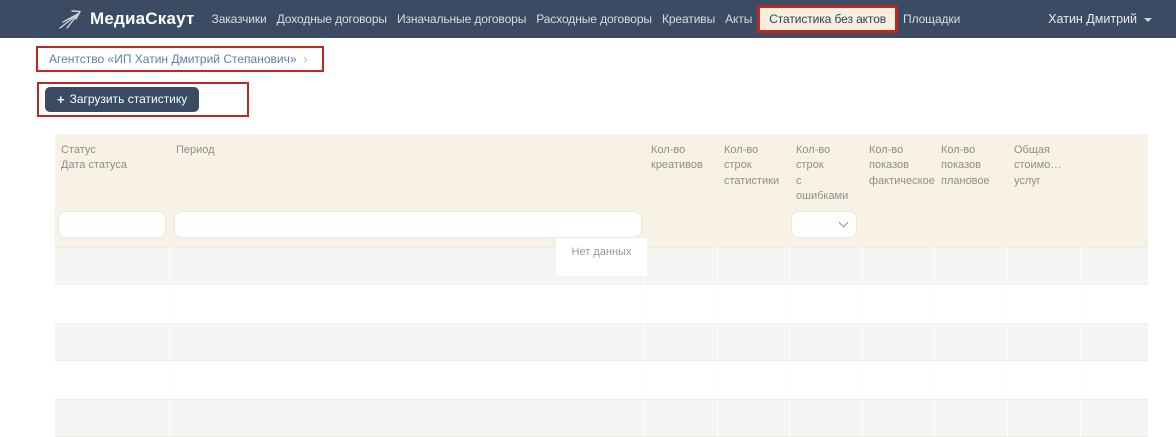  Describe the element at coordinates (239, 19) in the screenshot. I see `nav-item-customers: Заказчики` at that location.